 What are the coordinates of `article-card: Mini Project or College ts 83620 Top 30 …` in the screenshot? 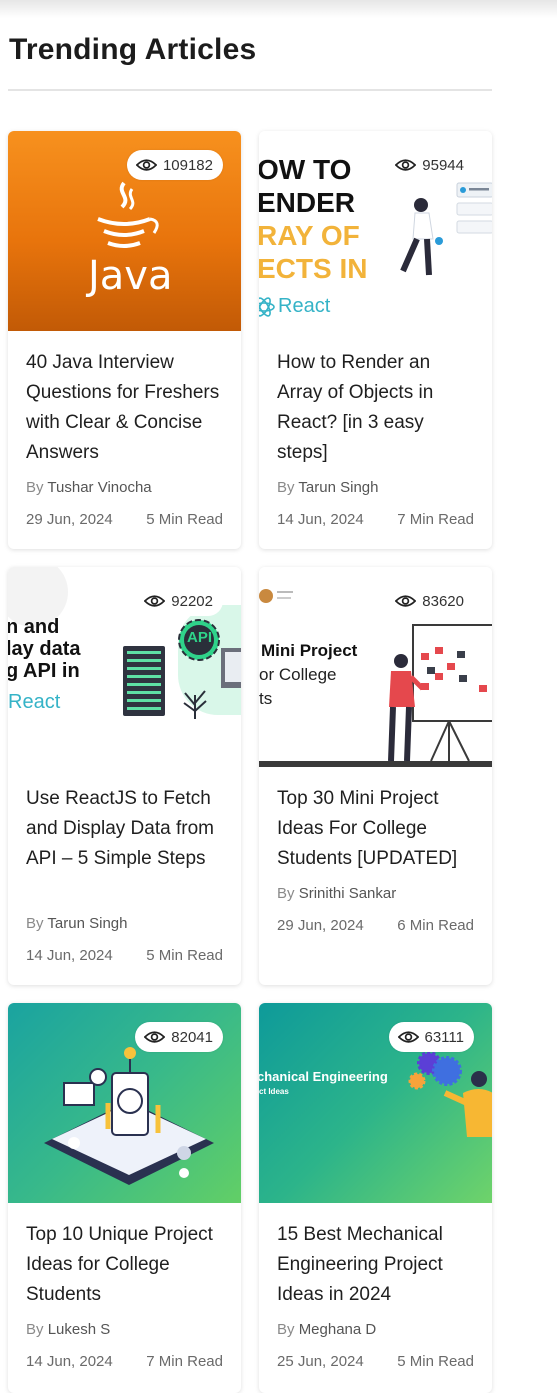 It's located at (375, 776).